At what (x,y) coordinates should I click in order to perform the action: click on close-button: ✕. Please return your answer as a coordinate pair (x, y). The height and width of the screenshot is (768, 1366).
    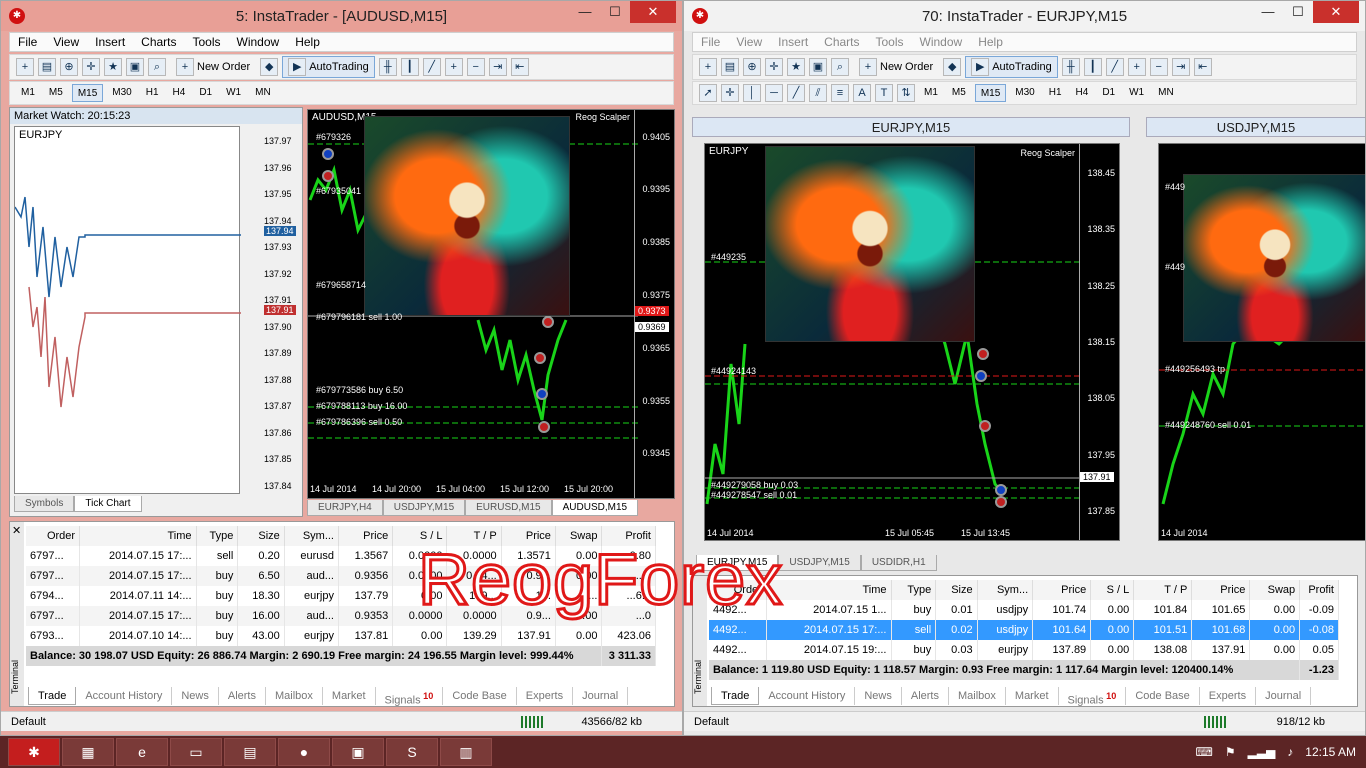
    Looking at the image, I should click on (1336, 12).